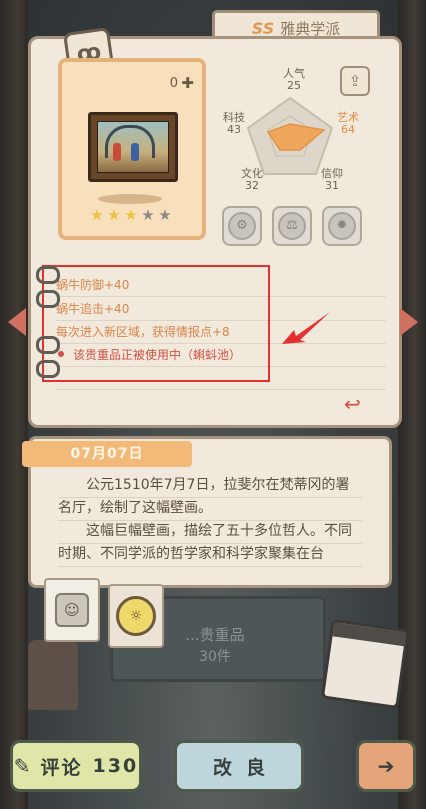 The height and width of the screenshot is (809, 426). I want to click on lamp-decoration, so click(53, 675).